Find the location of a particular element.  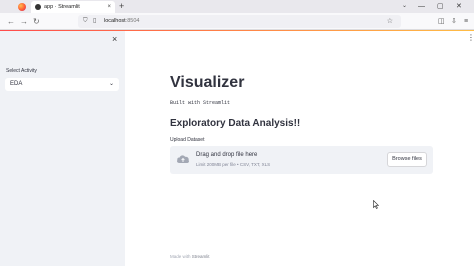

firefox-logo-icon is located at coordinates (22, 7).